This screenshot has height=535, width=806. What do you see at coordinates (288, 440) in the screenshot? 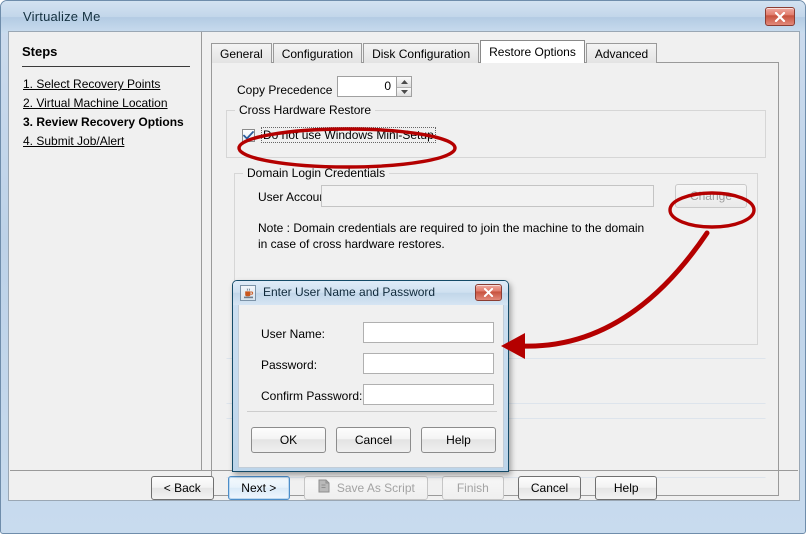
I see `dialog-ok-button: OK` at bounding box center [288, 440].